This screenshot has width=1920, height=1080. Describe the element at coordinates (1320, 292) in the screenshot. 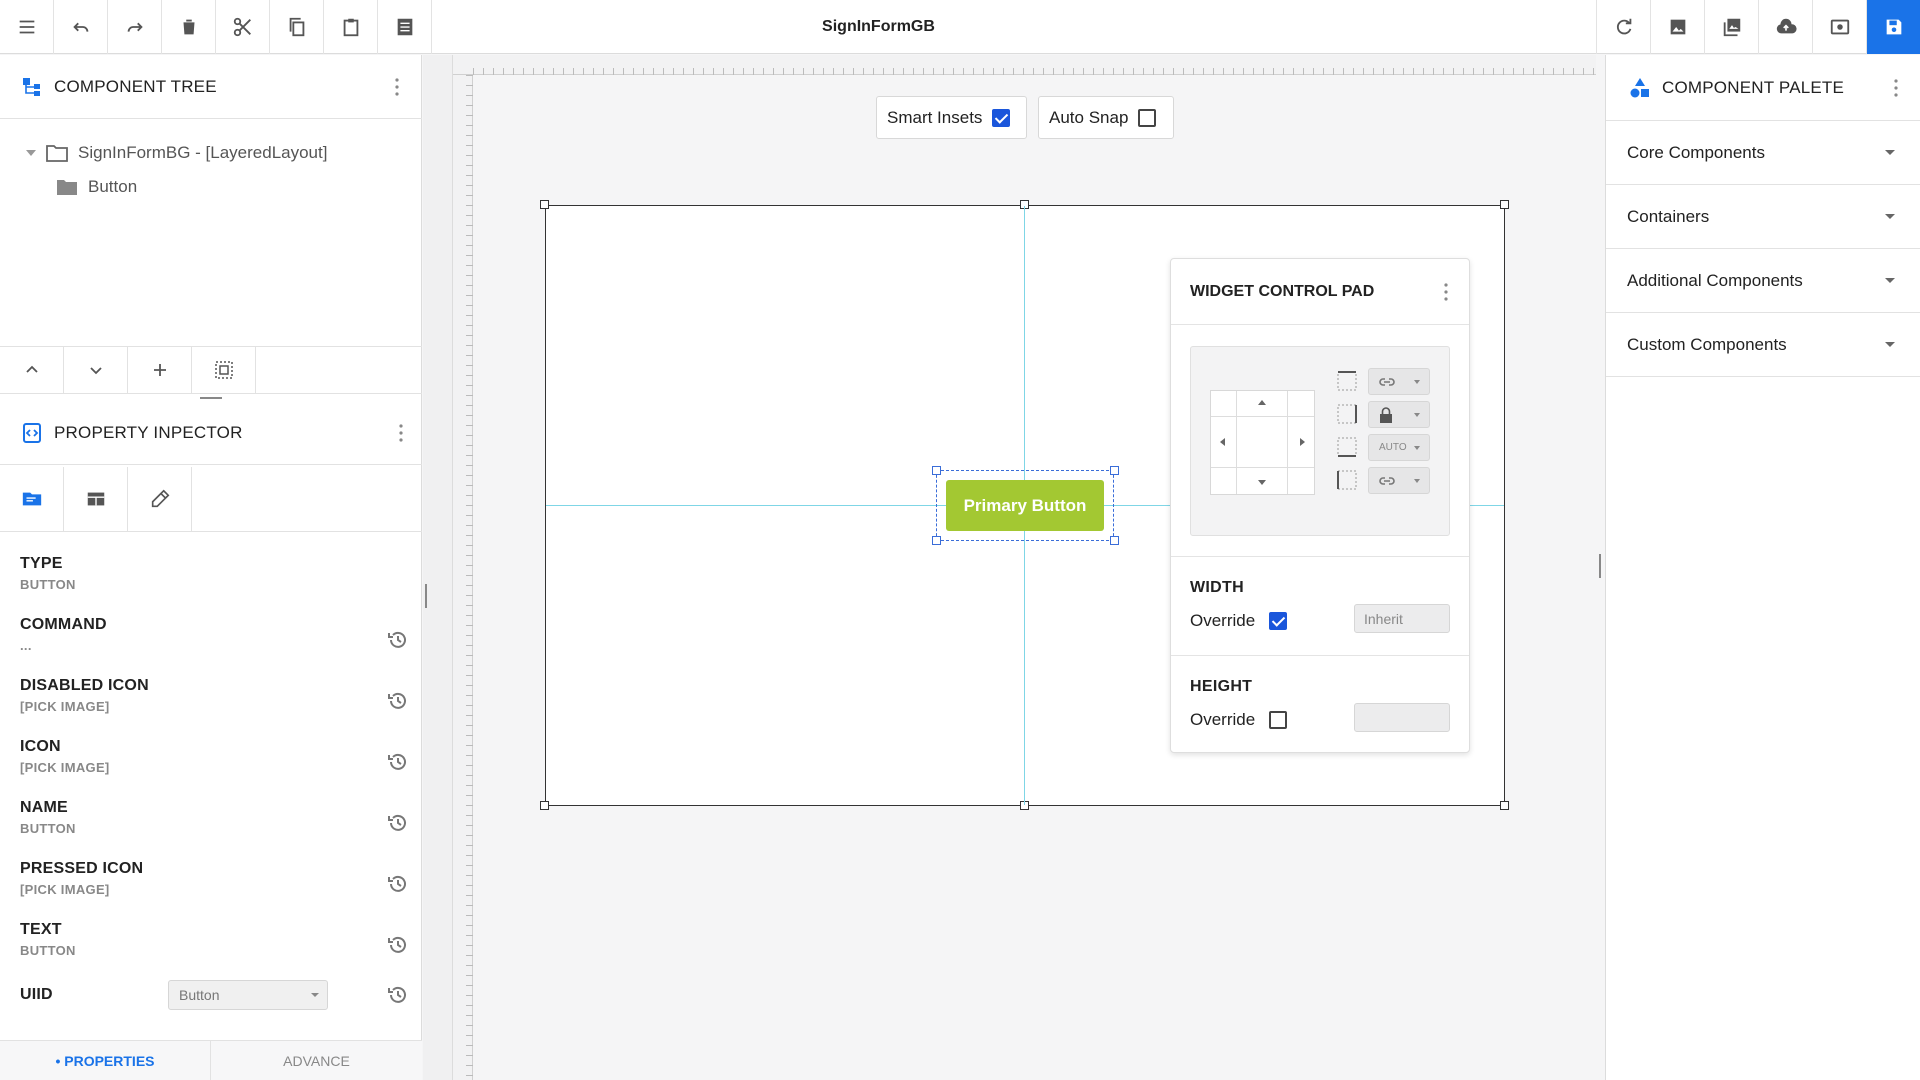

I see `widget-control-pad-header: WIDGET CONTROL PAD` at that location.